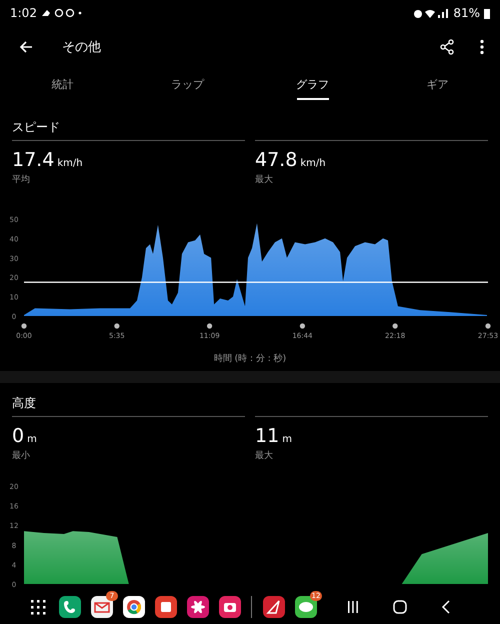 Image resolution: width=500 pixels, height=624 pixels. What do you see at coordinates (447, 46) in the screenshot?
I see `share-button` at bounding box center [447, 46].